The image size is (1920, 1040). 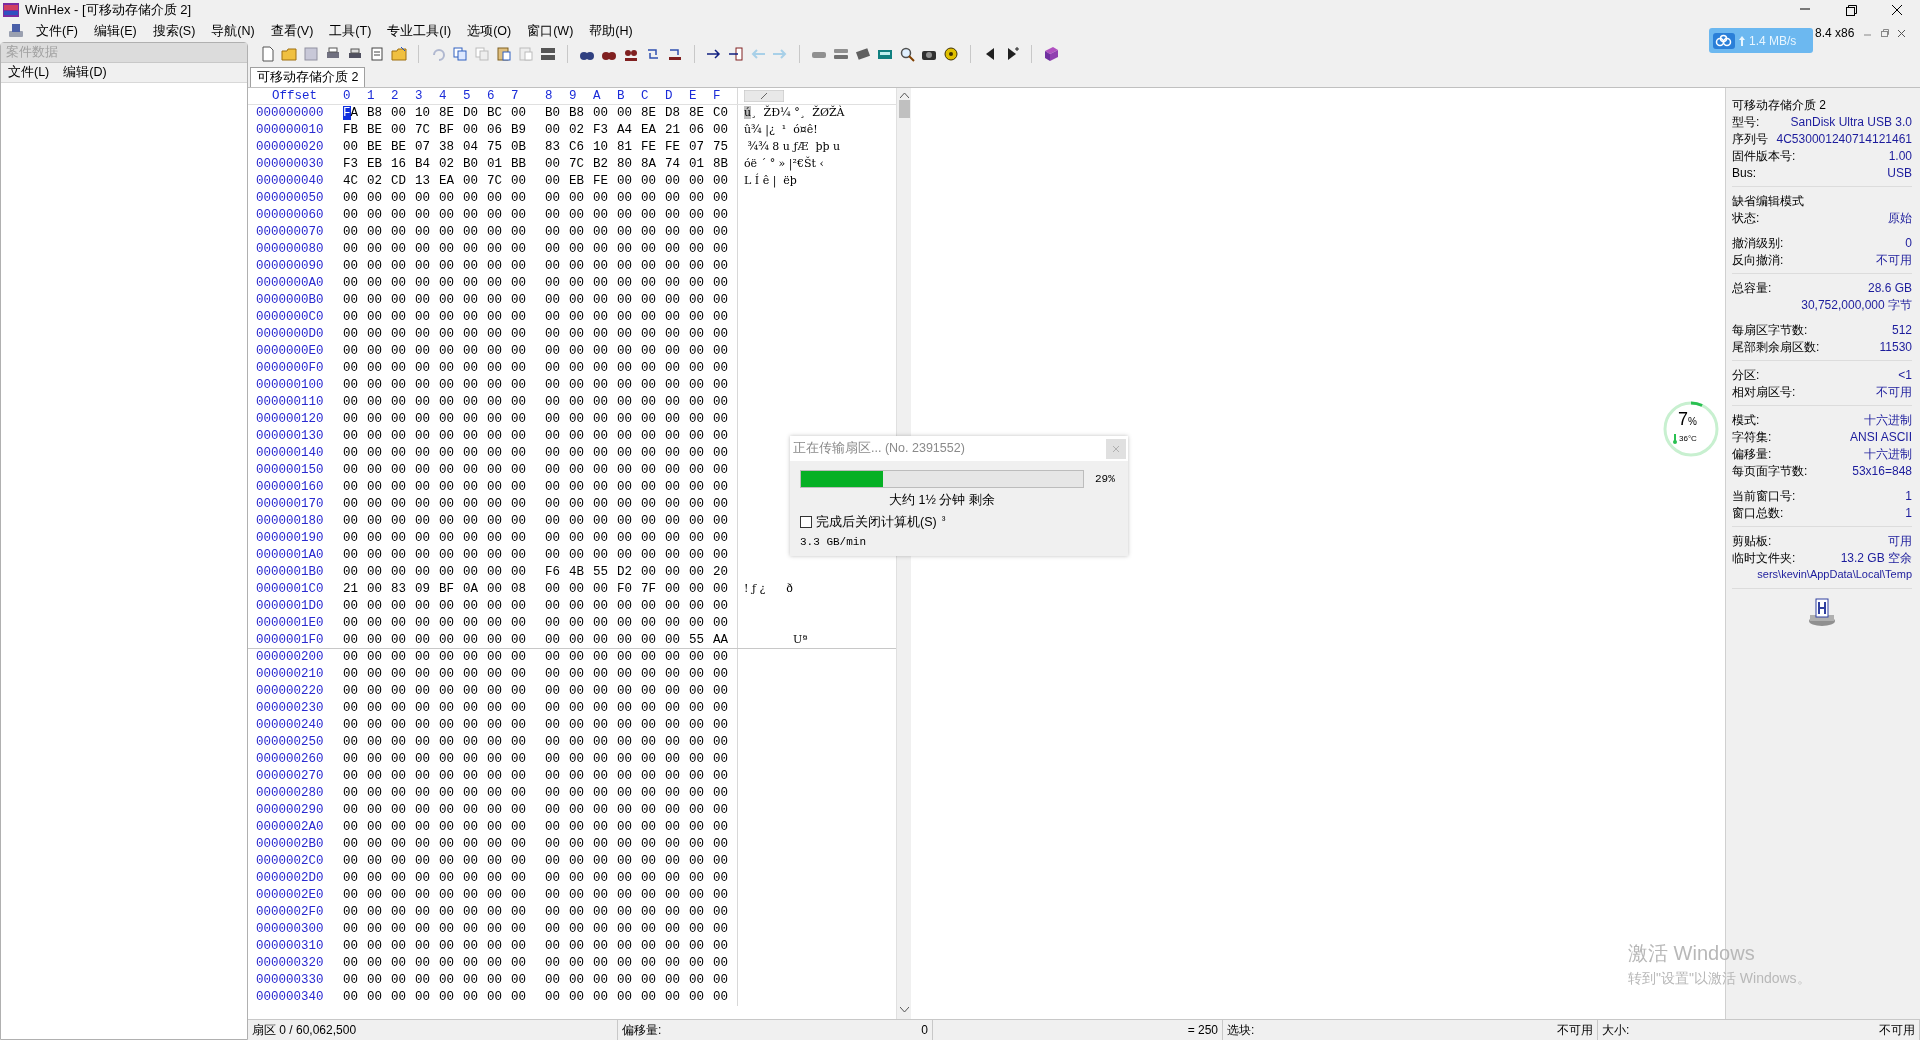 I want to click on hex-byte: 02, so click(x=451, y=164).